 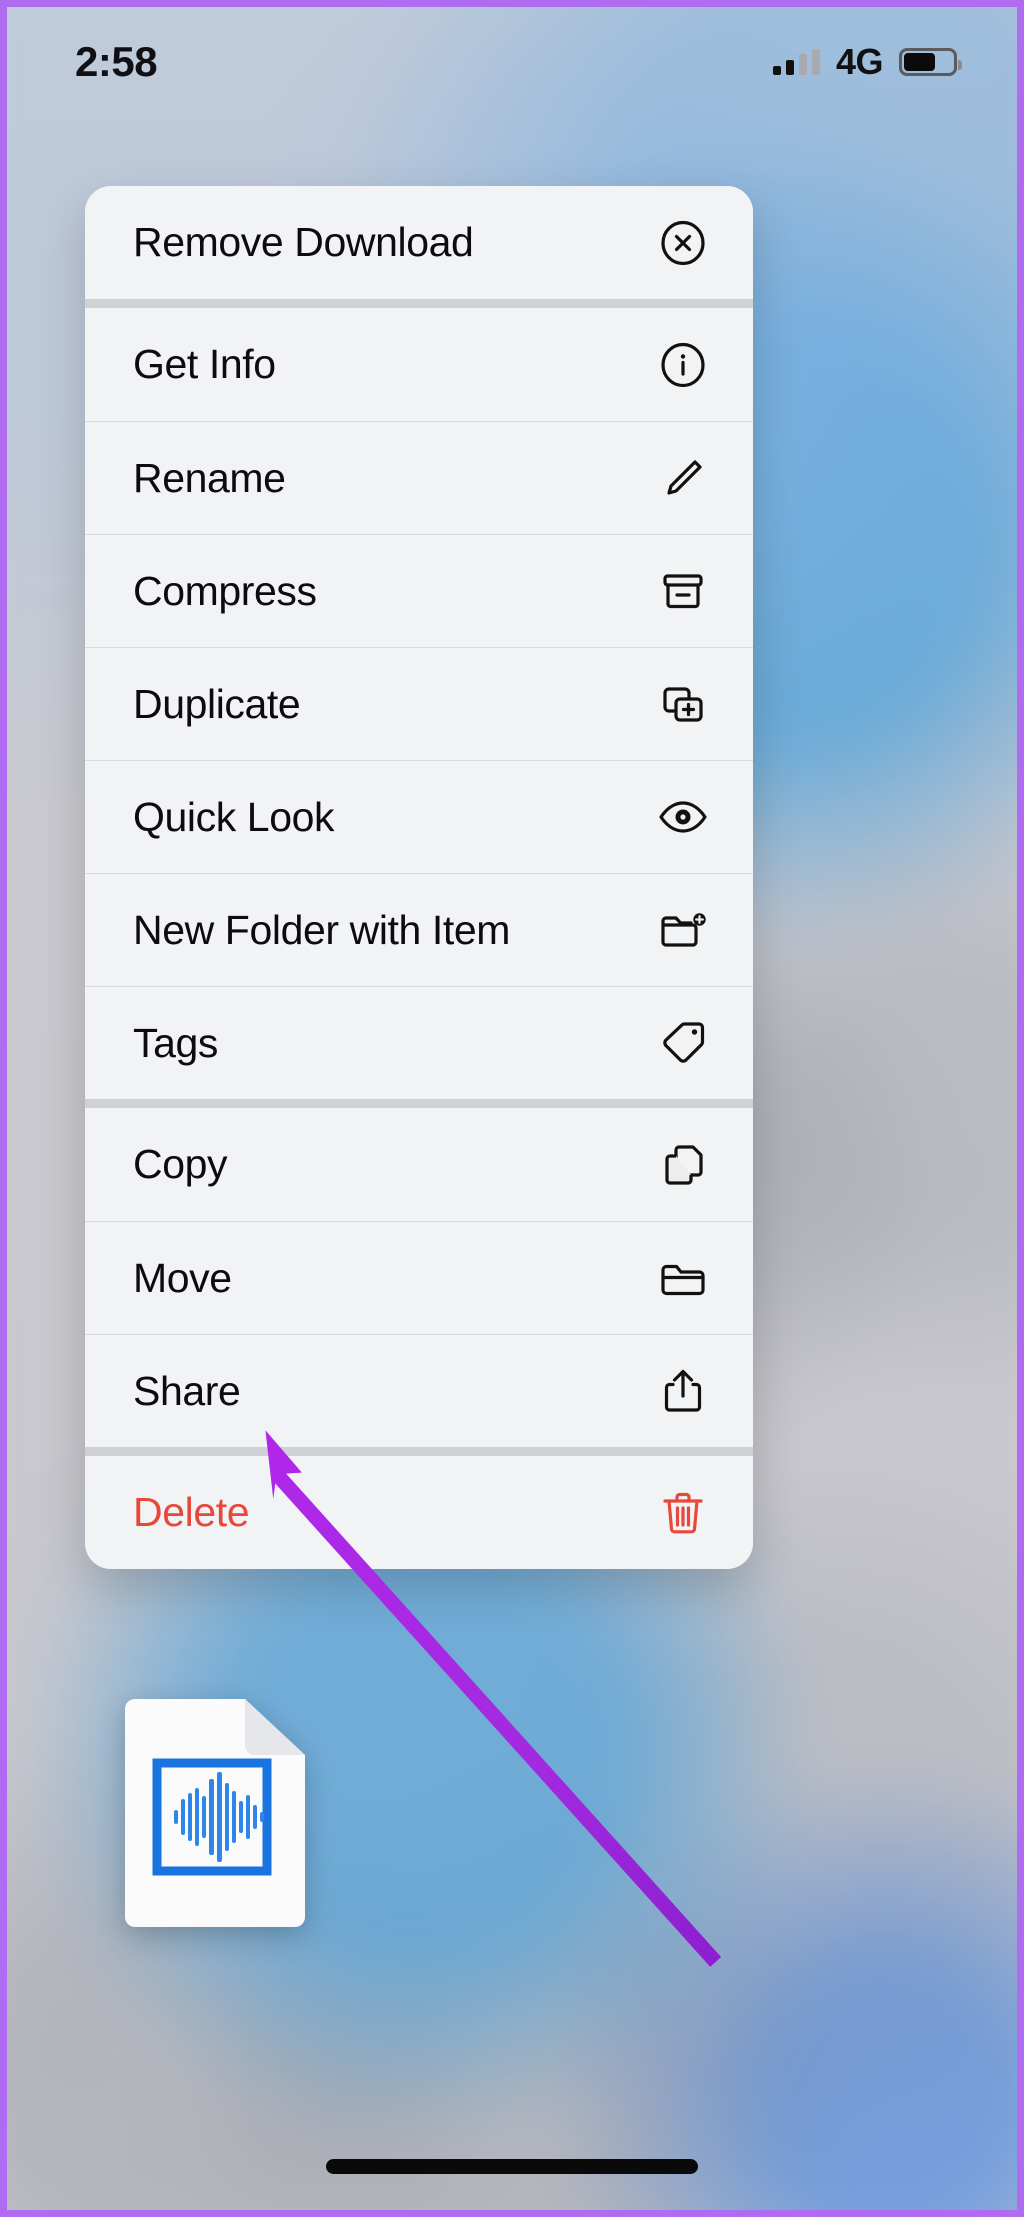 What do you see at coordinates (419, 1390) in the screenshot?
I see `menu-item-share: Share` at bounding box center [419, 1390].